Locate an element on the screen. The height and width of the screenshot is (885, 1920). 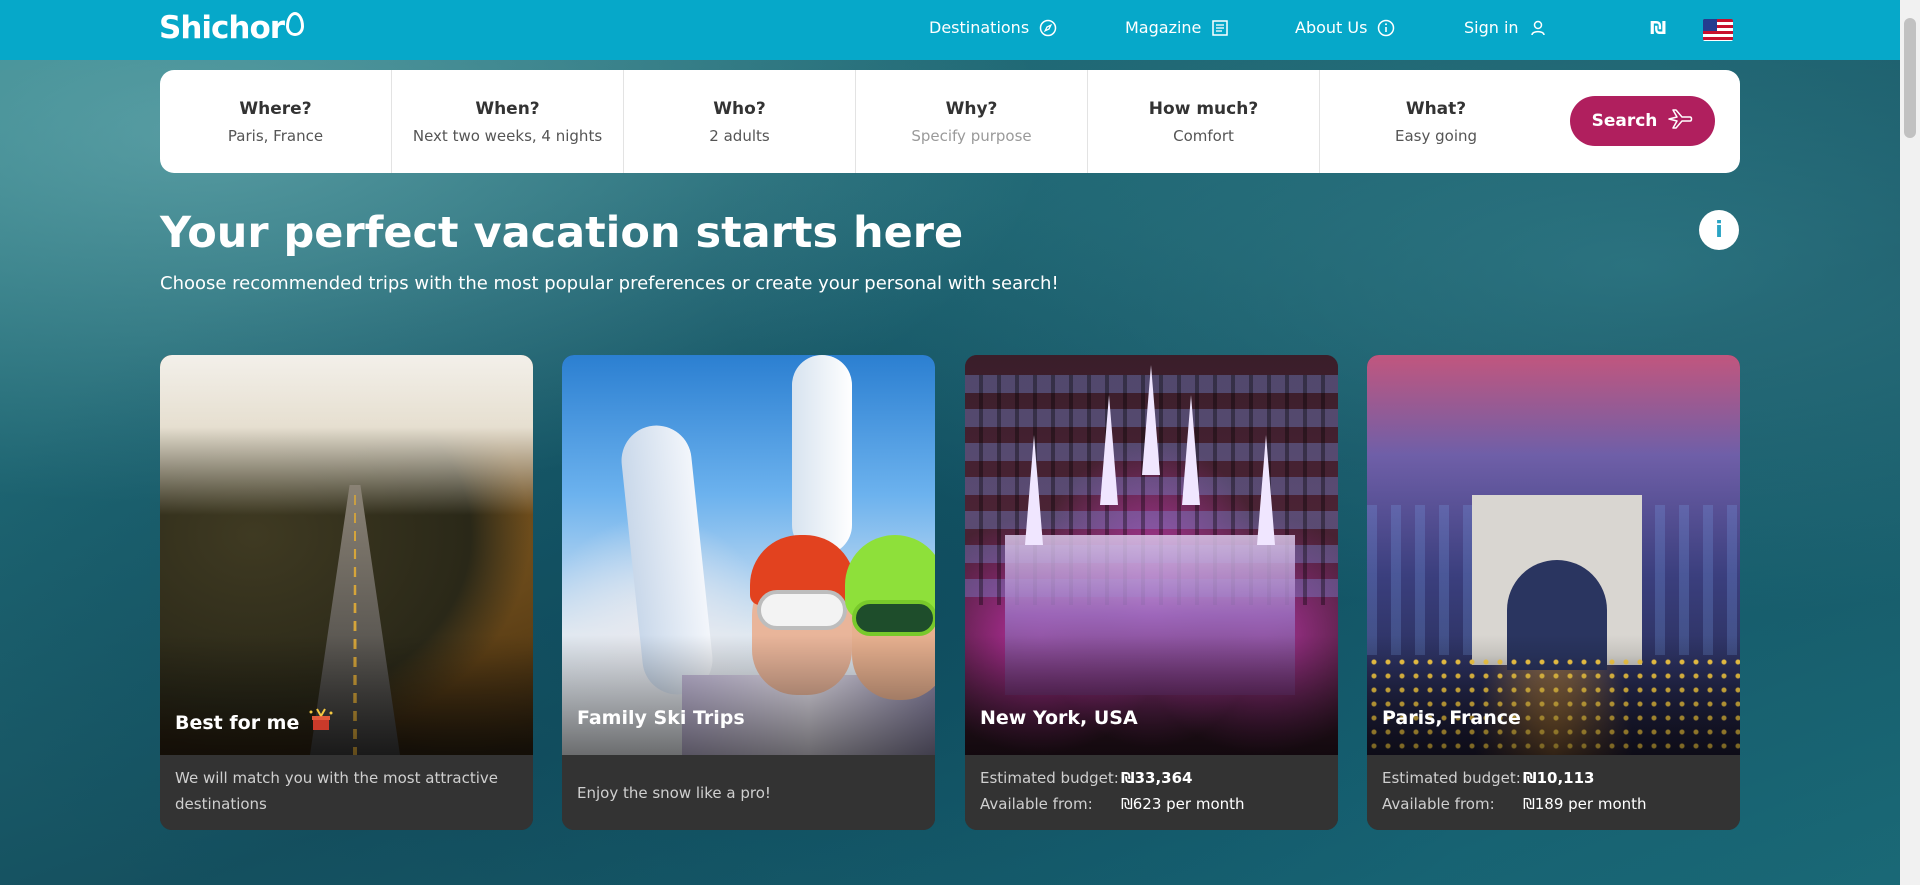
airplane-icon is located at coordinates (1680, 121).